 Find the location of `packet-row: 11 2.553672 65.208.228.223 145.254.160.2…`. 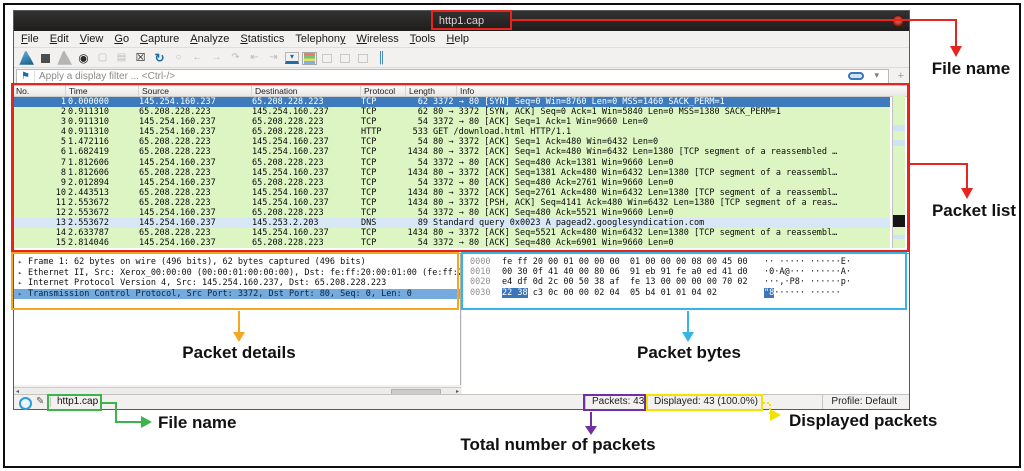

packet-row: 11 2.553672 65.208.228.223 145.254.160.2… is located at coordinates (452, 203).